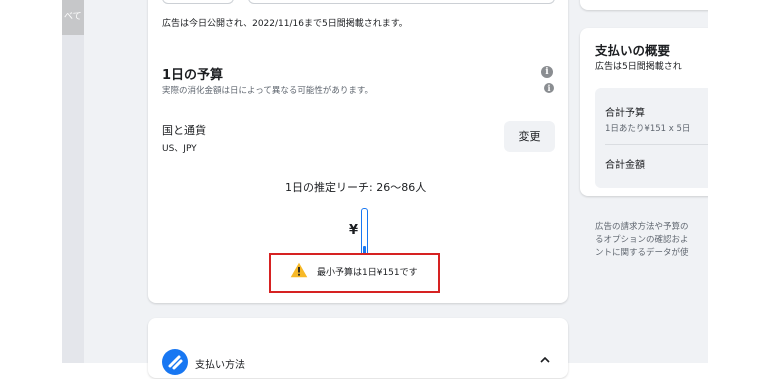 The width and height of the screenshot is (768, 379). I want to click on warning-icon, so click(299, 270).